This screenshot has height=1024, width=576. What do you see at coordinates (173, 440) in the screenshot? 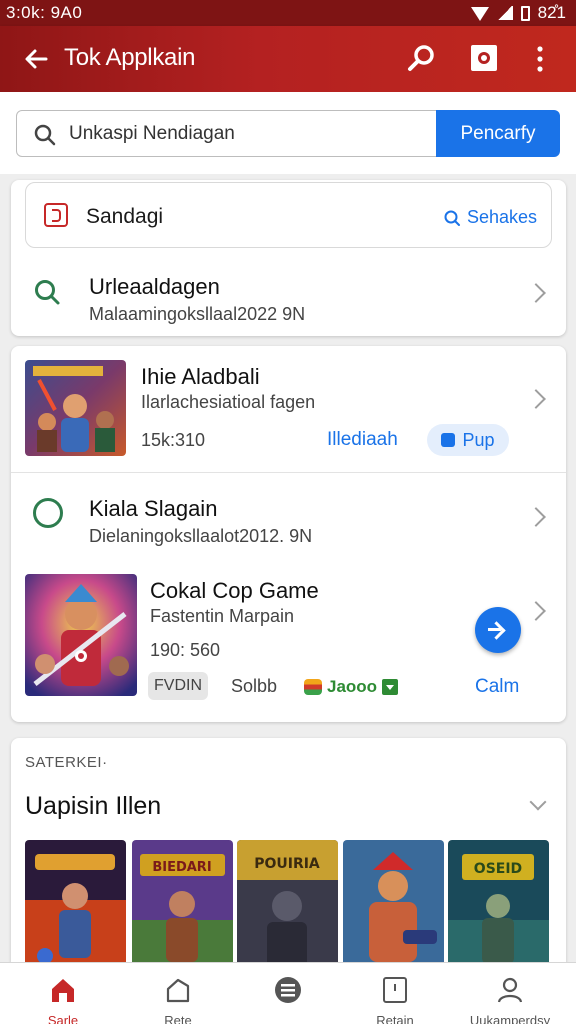
I see `app-stat: 15k:310` at bounding box center [173, 440].